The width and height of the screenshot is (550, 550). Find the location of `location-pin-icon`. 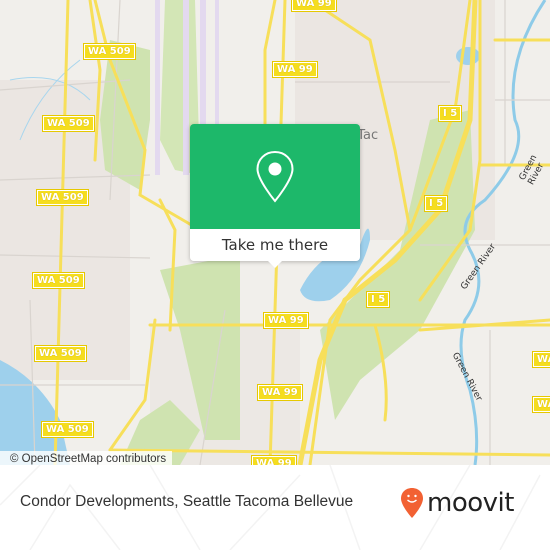

location-pin-icon is located at coordinates (275, 176).